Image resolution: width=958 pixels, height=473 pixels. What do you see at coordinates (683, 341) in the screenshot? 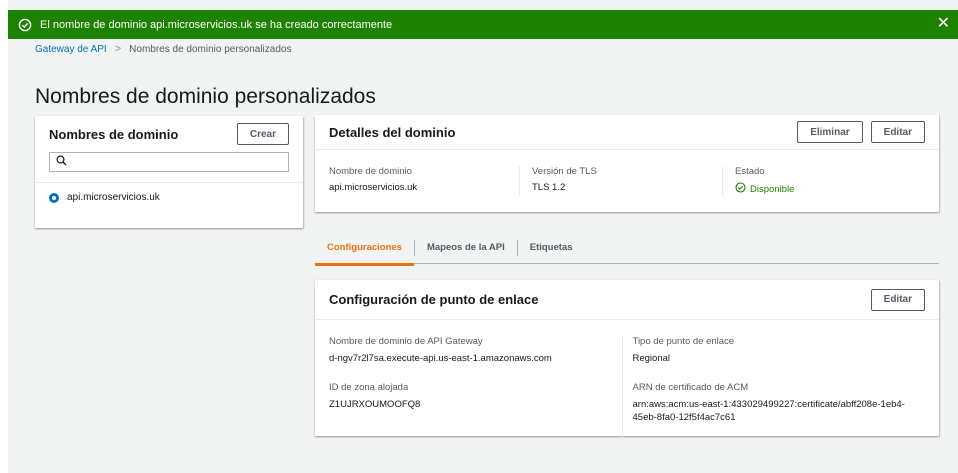
I see `field-label: Tipo de punto de enlace` at bounding box center [683, 341].